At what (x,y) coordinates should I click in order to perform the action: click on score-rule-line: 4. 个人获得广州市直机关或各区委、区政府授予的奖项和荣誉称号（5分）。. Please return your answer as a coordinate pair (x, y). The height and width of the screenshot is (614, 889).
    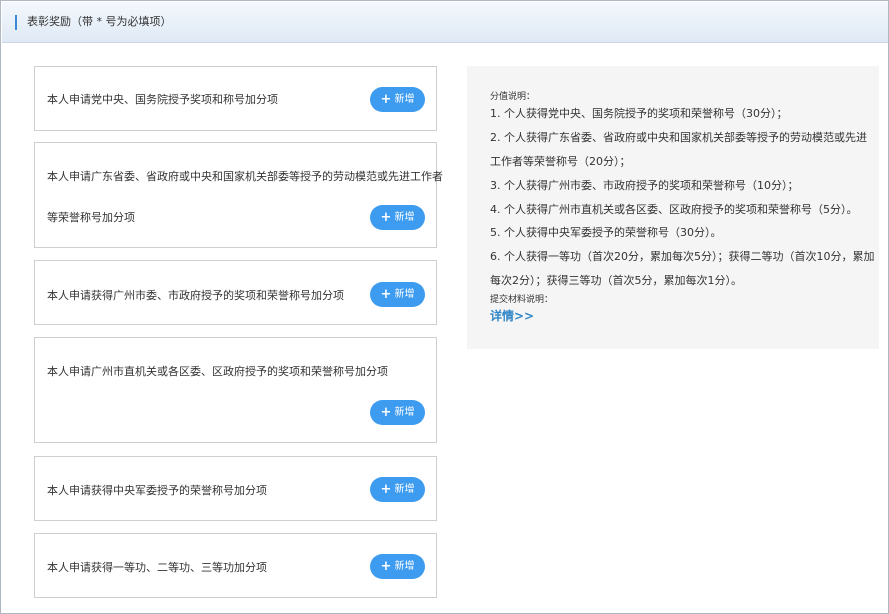
    Looking at the image, I should click on (674, 209).